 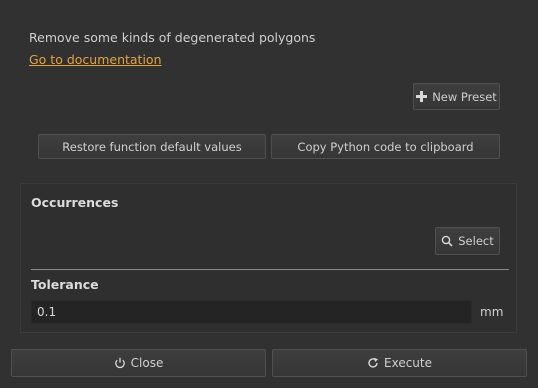 I want to click on restore-defaults-button: Restore function default values, so click(x=152, y=146).